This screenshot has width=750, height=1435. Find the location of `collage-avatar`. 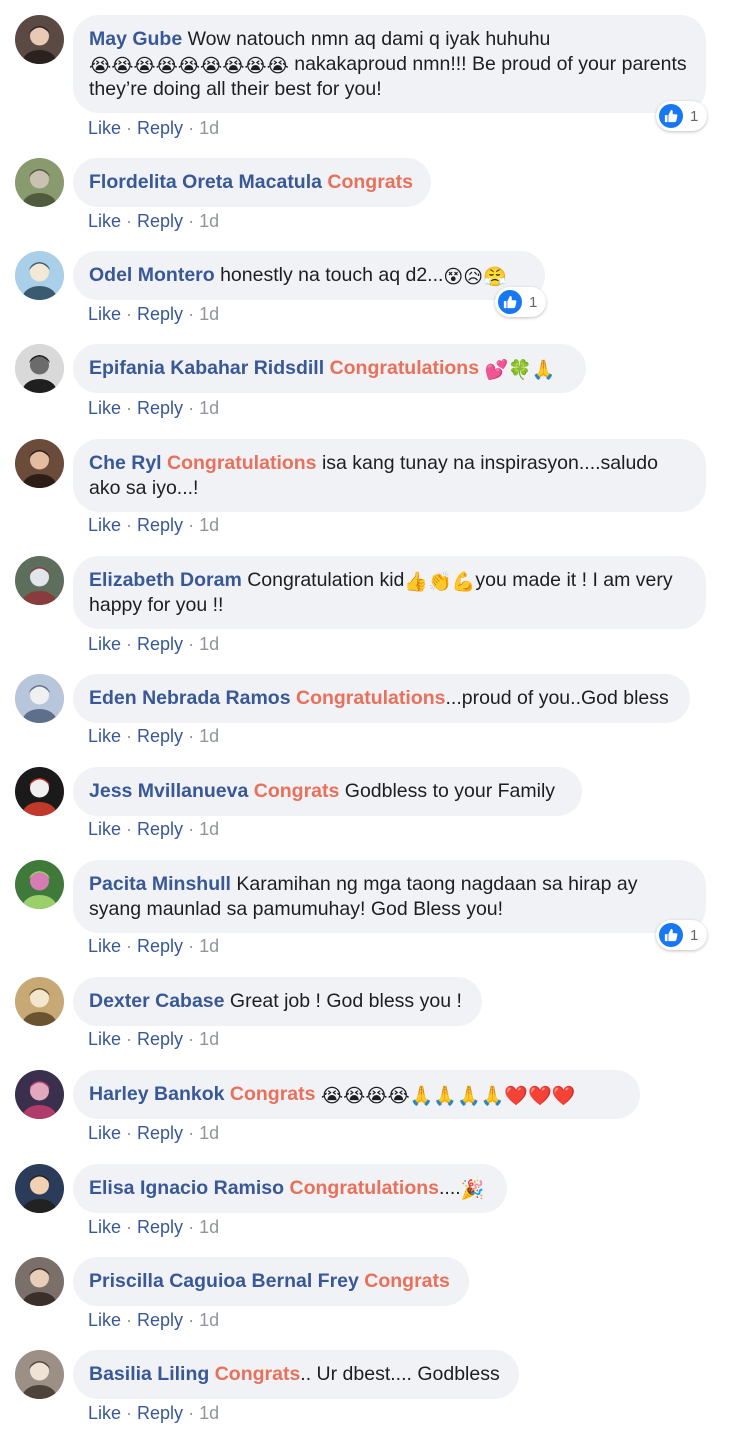

collage-avatar is located at coordinates (39, 791).